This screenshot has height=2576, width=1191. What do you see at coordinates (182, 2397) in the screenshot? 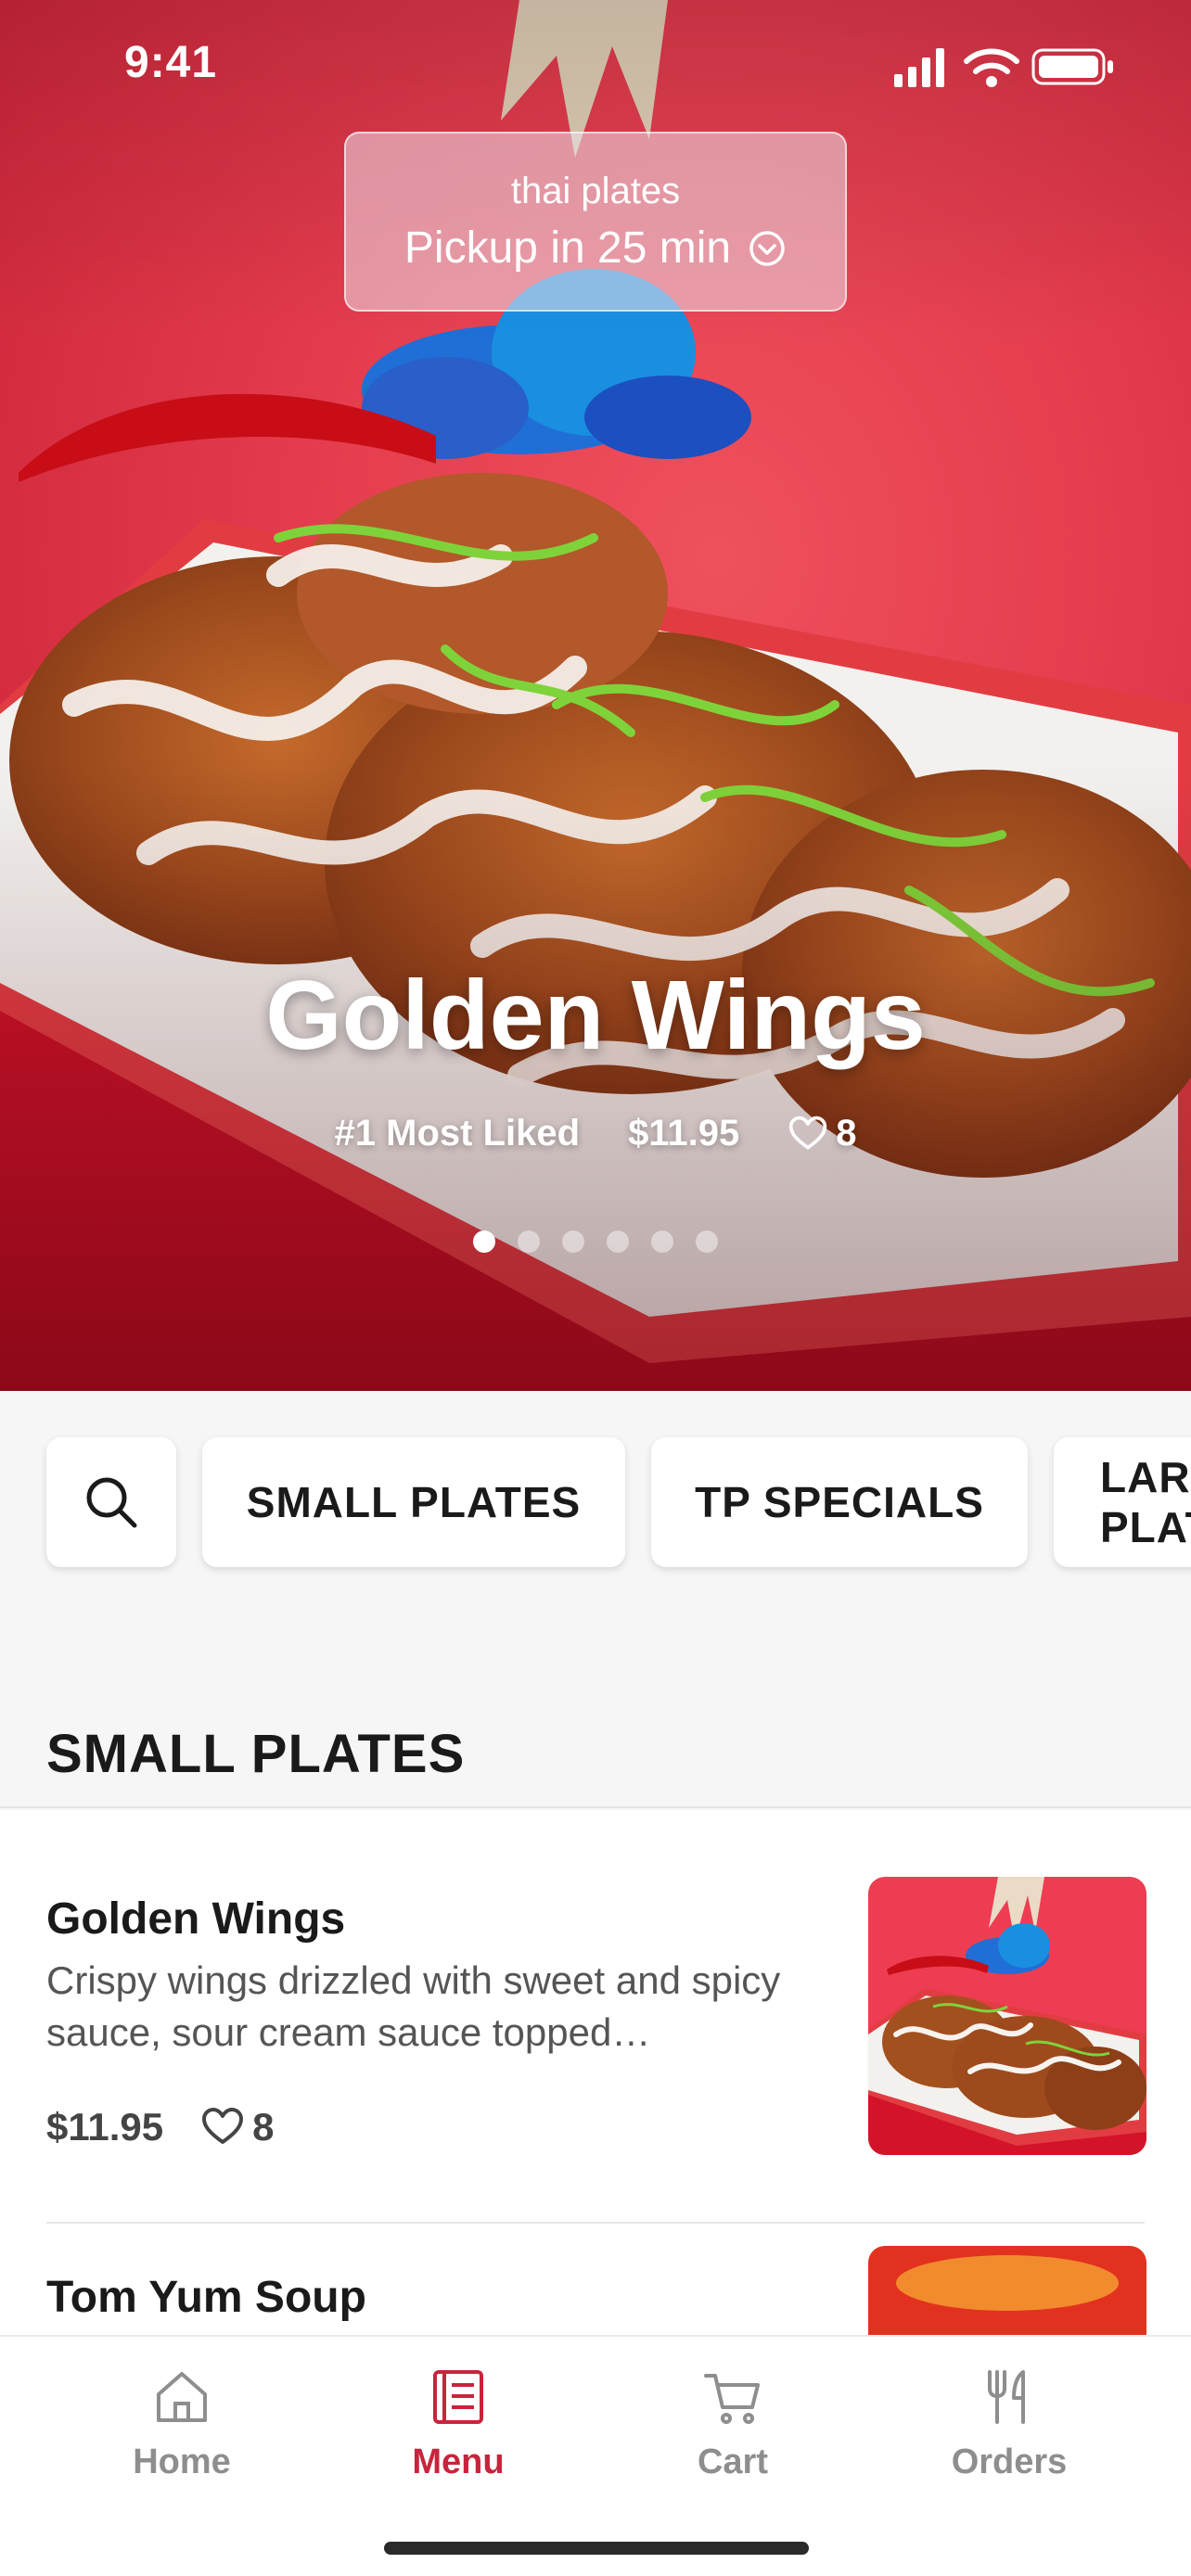
I see `home-icon` at bounding box center [182, 2397].